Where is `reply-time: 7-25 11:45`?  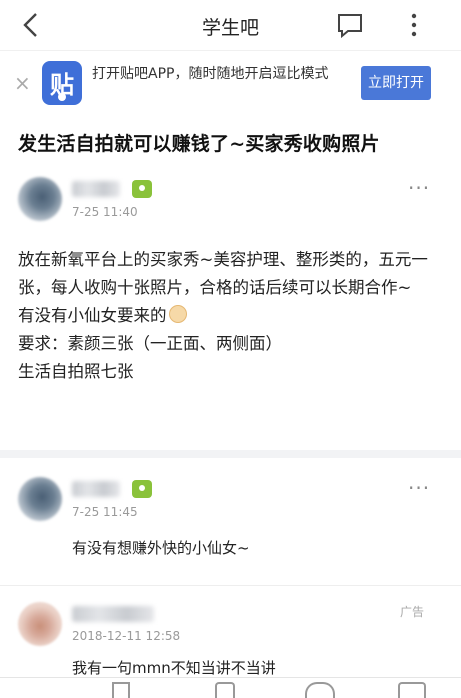 reply-time: 7-25 11:45 is located at coordinates (105, 512).